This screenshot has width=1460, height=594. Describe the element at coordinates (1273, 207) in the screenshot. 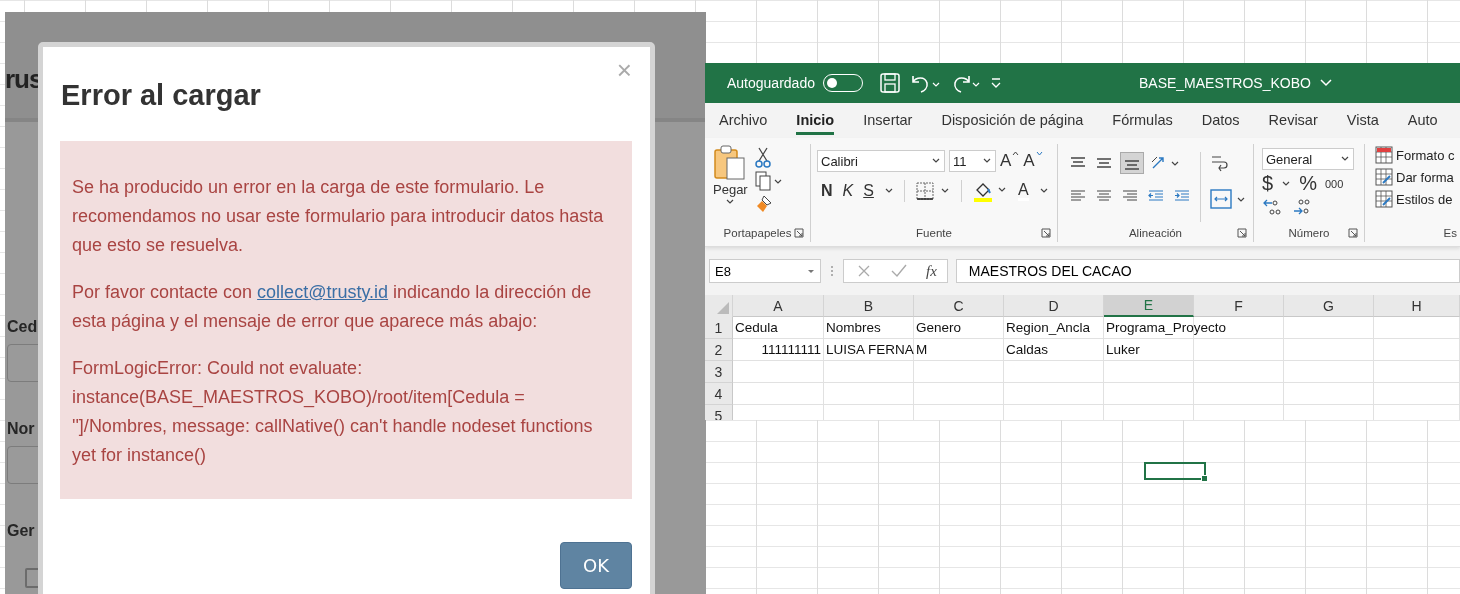

I see `increase-decimal-icon` at that location.